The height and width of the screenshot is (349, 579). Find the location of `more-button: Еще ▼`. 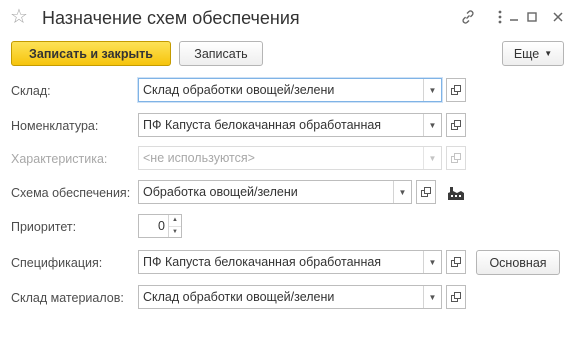

more-button: Еще ▼ is located at coordinates (533, 53).